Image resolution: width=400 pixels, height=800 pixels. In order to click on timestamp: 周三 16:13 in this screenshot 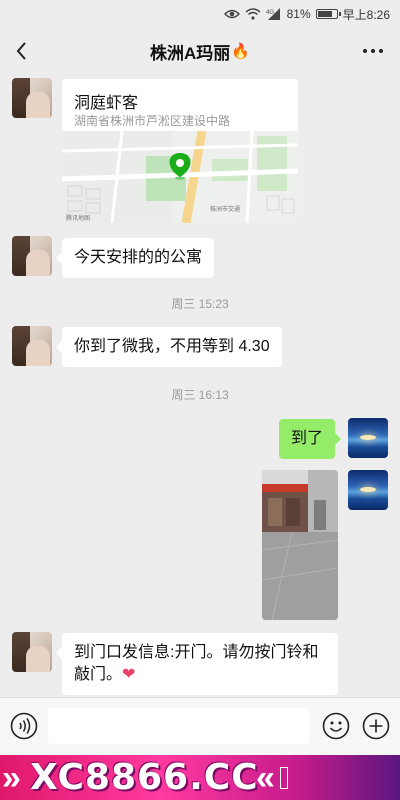, I will do `click(200, 395)`.